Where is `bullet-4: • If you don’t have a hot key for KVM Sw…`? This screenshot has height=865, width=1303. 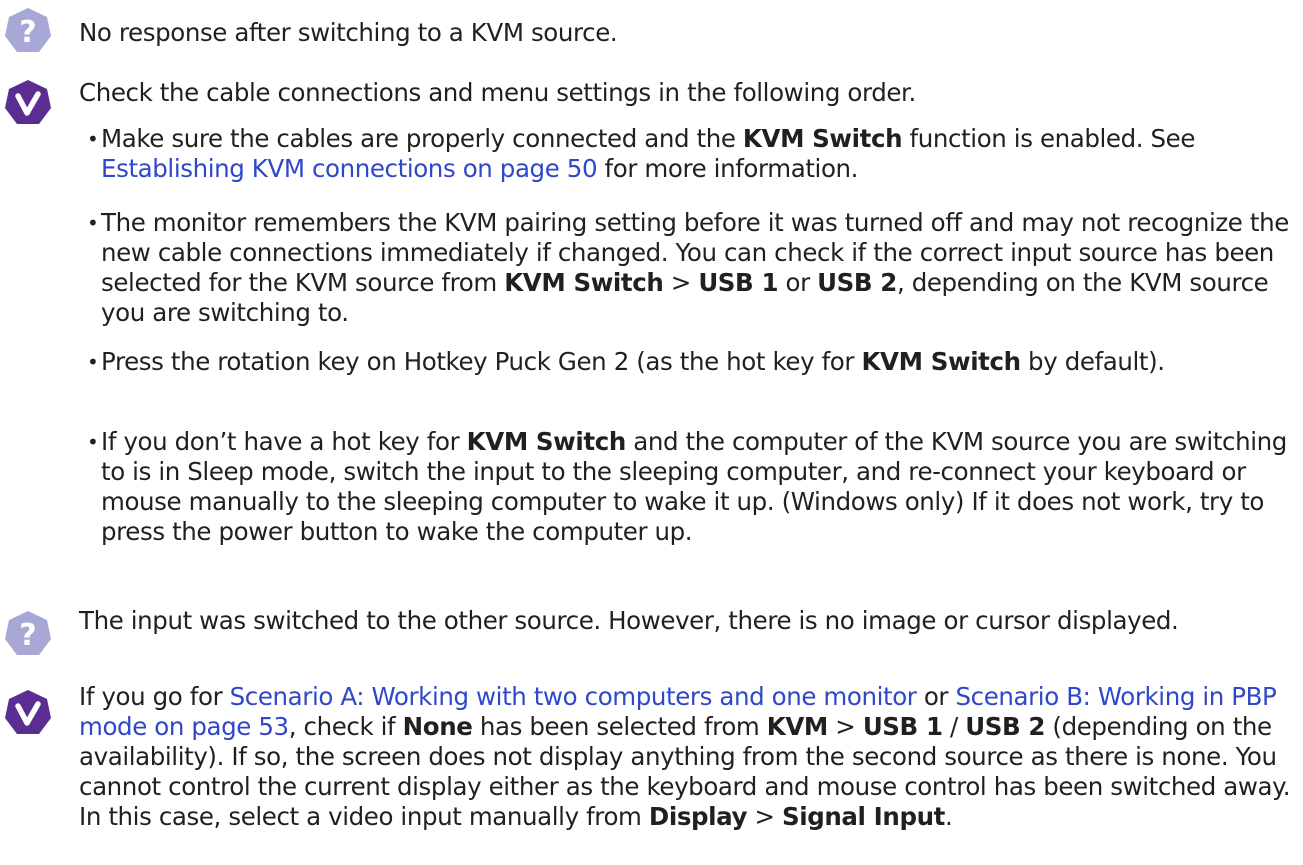
bullet-4: • If you don’t have a hot key for KVM Sw… is located at coordinates (687, 486).